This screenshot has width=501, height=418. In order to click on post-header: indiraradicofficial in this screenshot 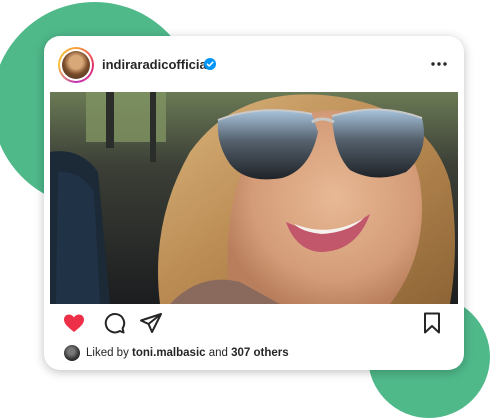, I will do `click(254, 64)`.